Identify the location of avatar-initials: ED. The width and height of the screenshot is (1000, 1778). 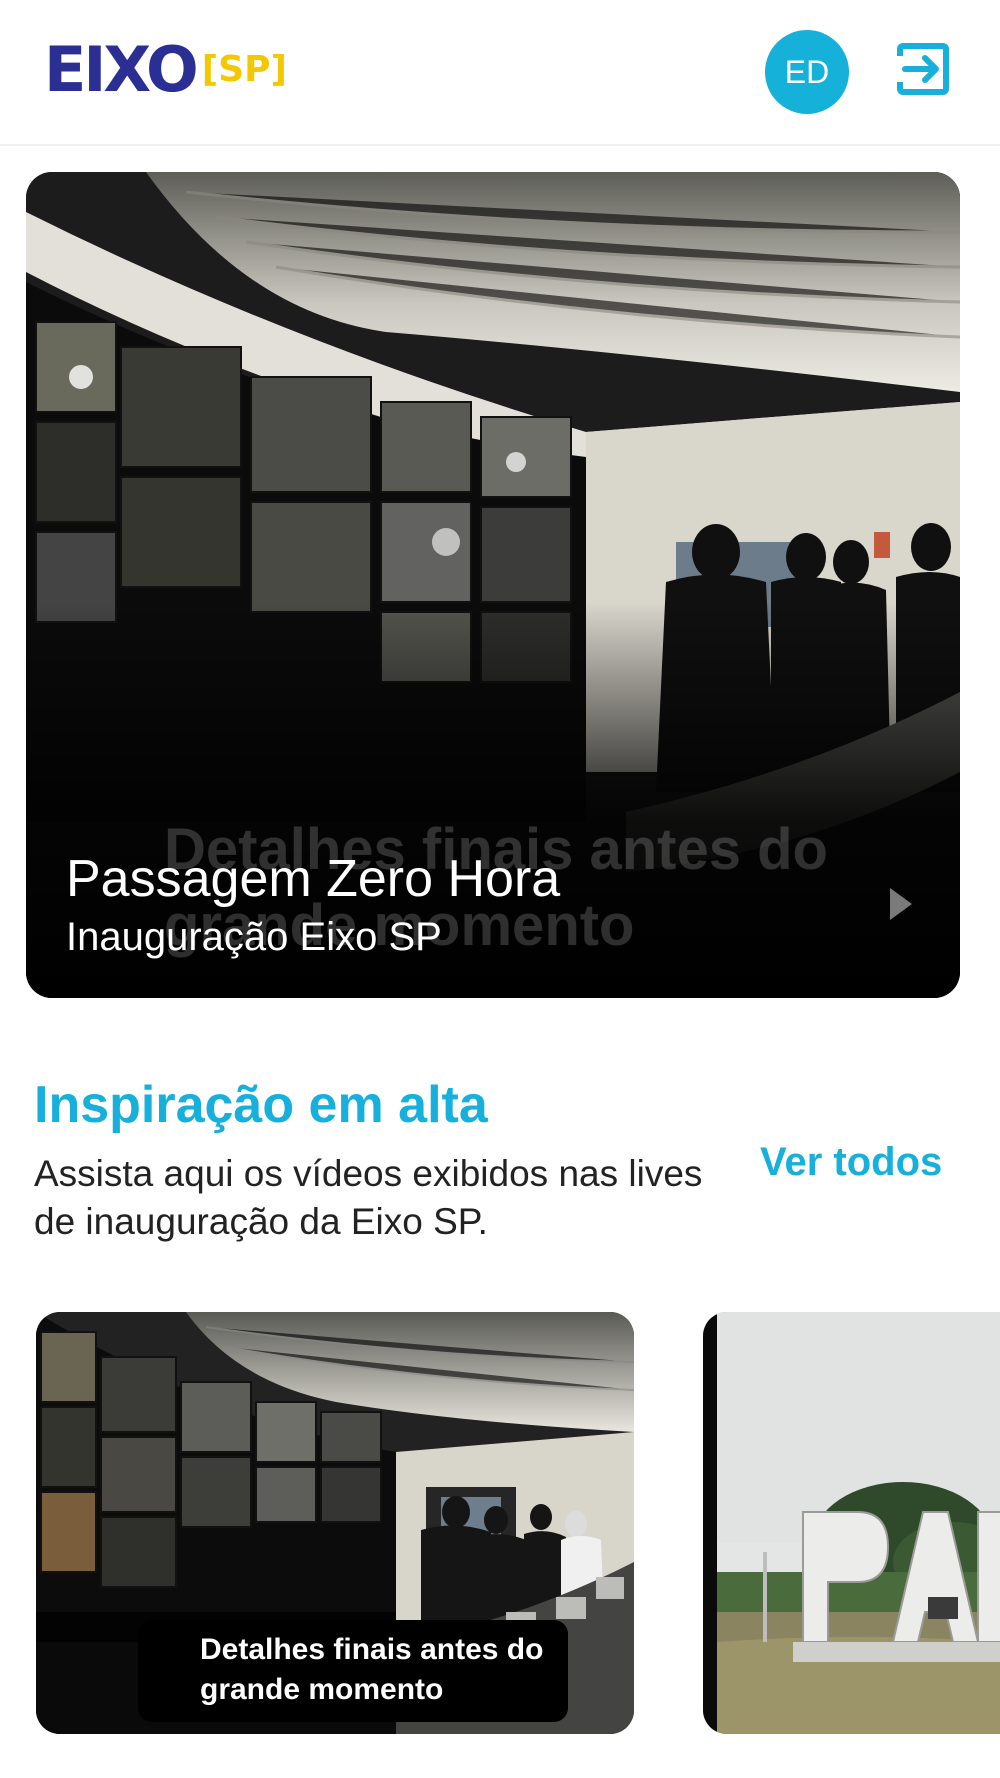
(807, 71).